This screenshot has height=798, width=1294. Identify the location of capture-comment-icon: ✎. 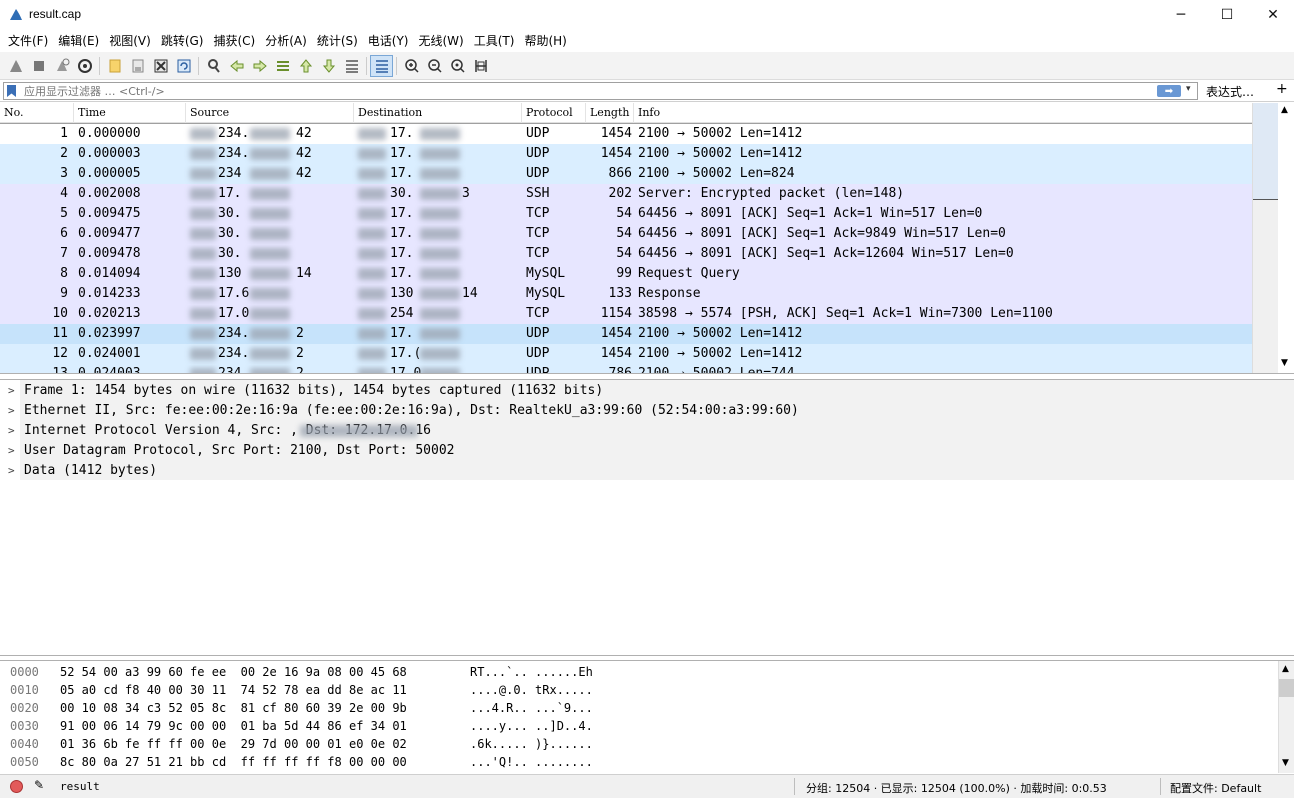
(39, 785).